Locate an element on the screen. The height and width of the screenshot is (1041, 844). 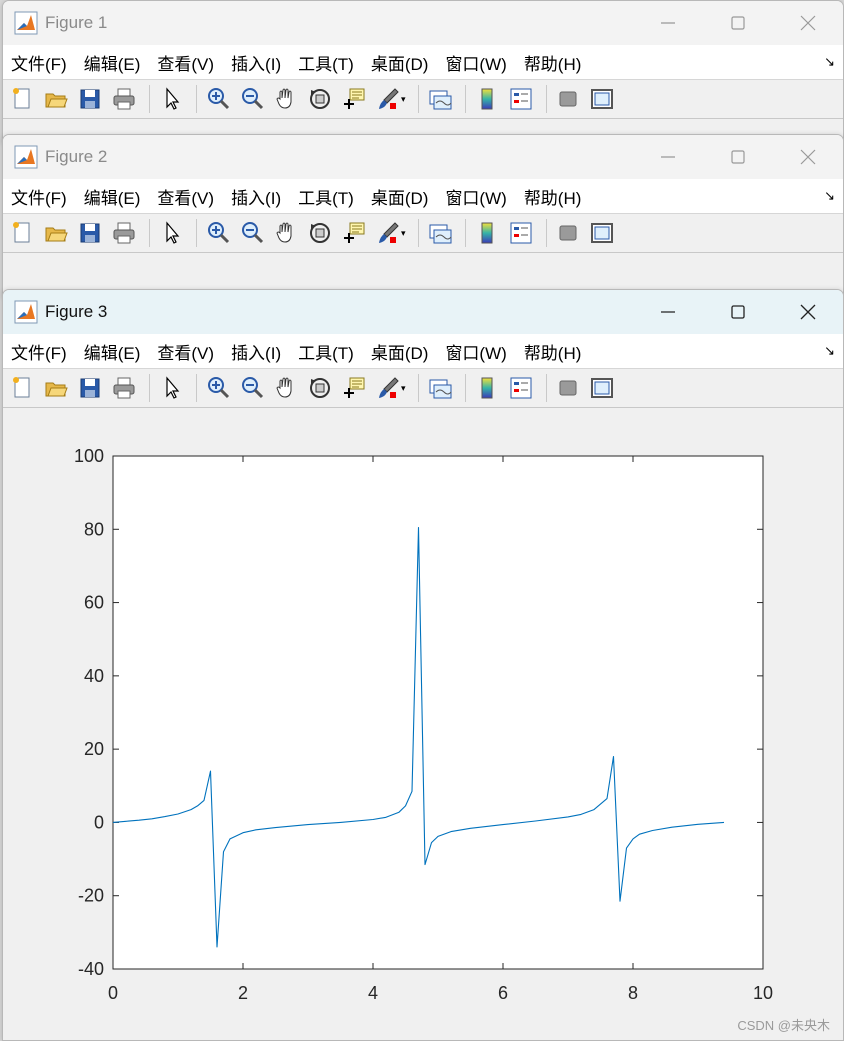
title-bar: Figure 2 is located at coordinates (423, 157).